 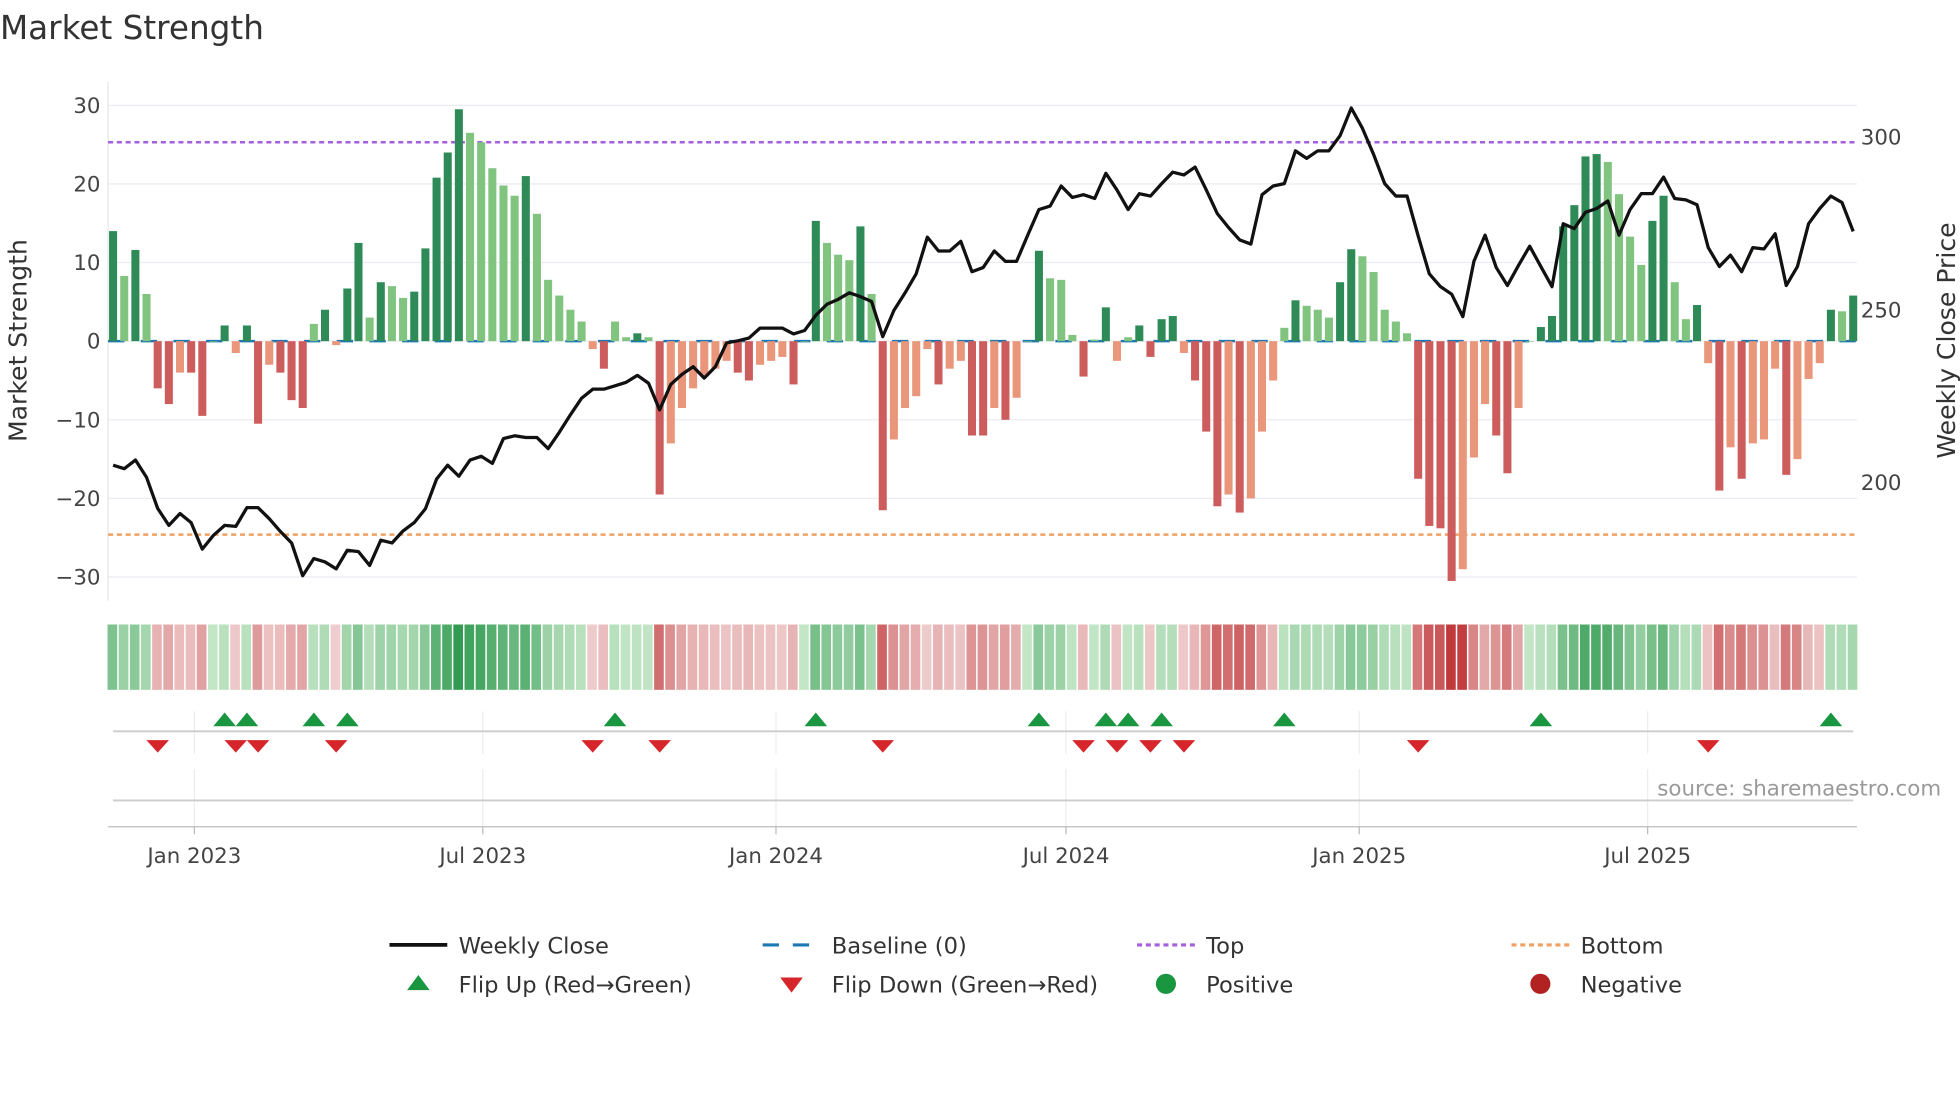 What do you see at coordinates (1881, 311) in the screenshot?
I see `y2-axis-ticks: 300 250 200` at bounding box center [1881, 311].